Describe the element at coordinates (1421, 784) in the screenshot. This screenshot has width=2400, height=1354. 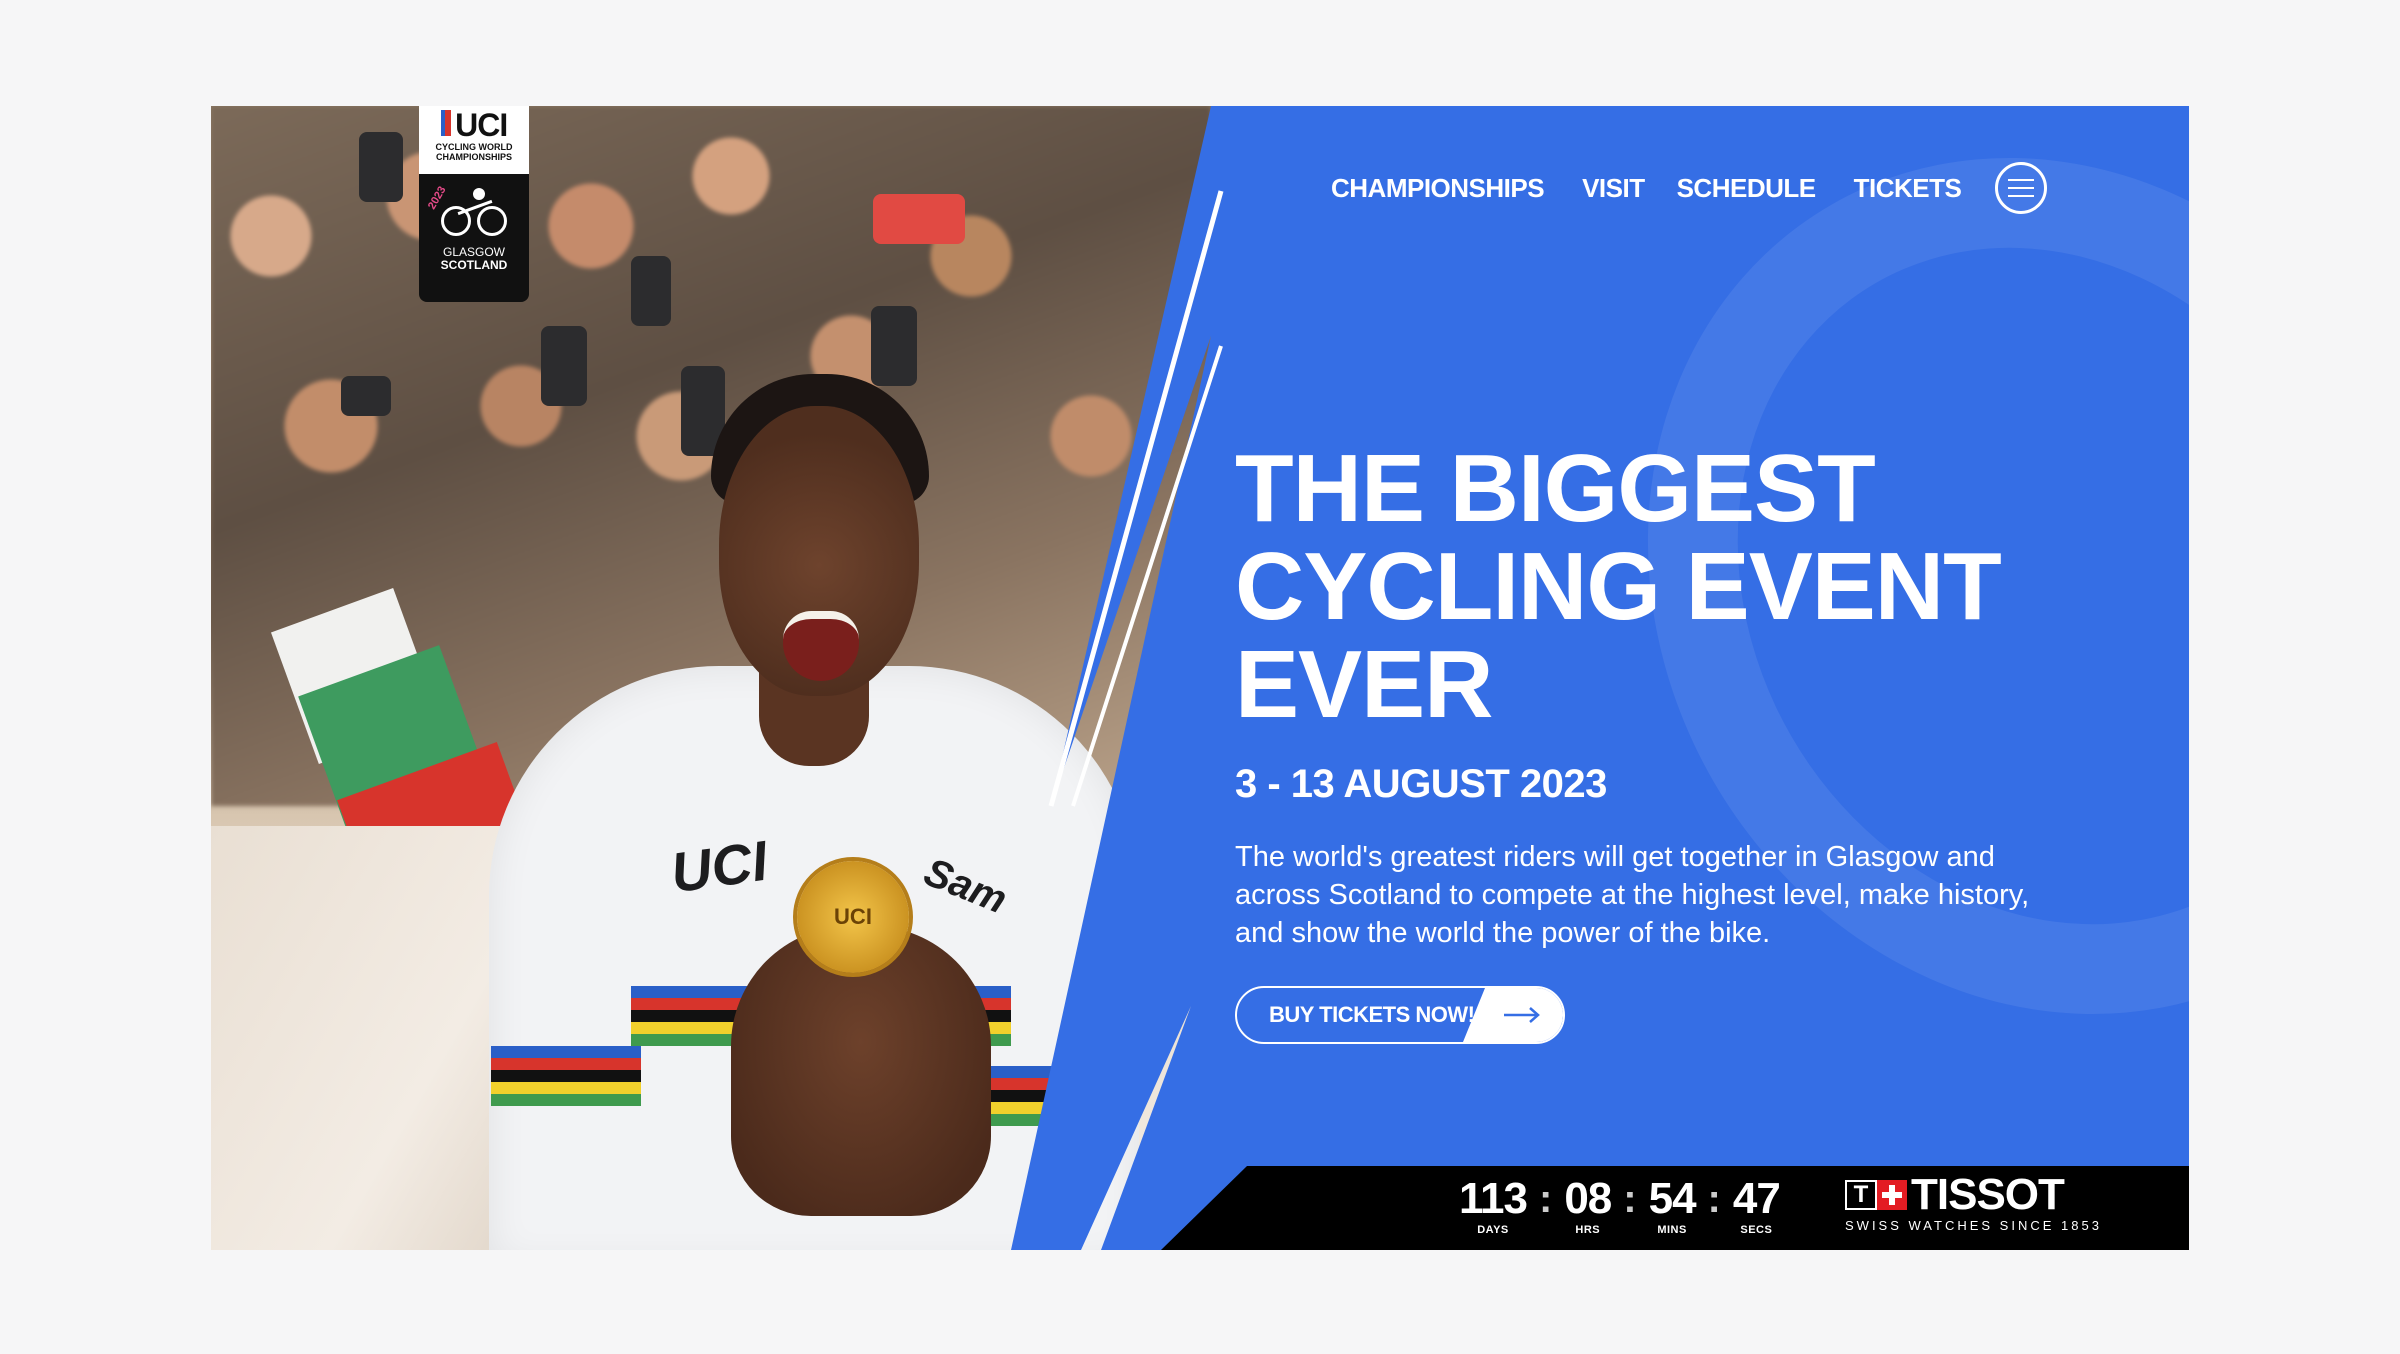
I see `event-dates: 3 - 13 AUGUST 2023` at that location.